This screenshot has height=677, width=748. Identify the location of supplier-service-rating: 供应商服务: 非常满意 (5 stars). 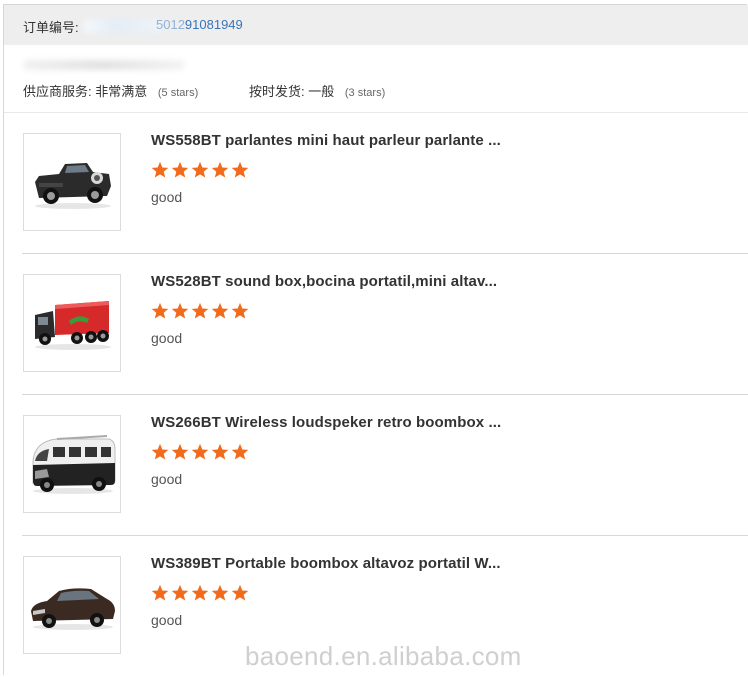
(110, 90).